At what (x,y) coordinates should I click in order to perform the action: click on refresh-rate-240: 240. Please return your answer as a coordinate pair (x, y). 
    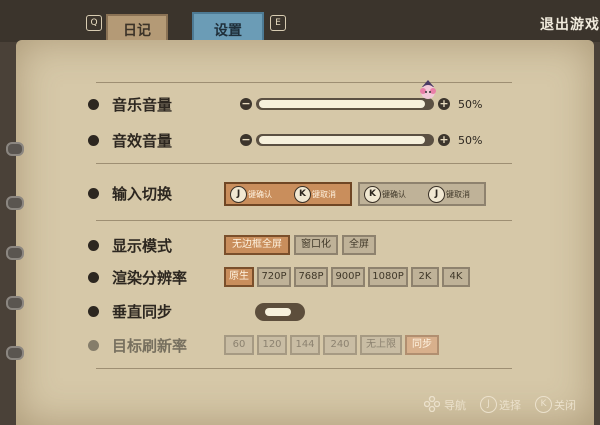
    Looking at the image, I should click on (340, 345).